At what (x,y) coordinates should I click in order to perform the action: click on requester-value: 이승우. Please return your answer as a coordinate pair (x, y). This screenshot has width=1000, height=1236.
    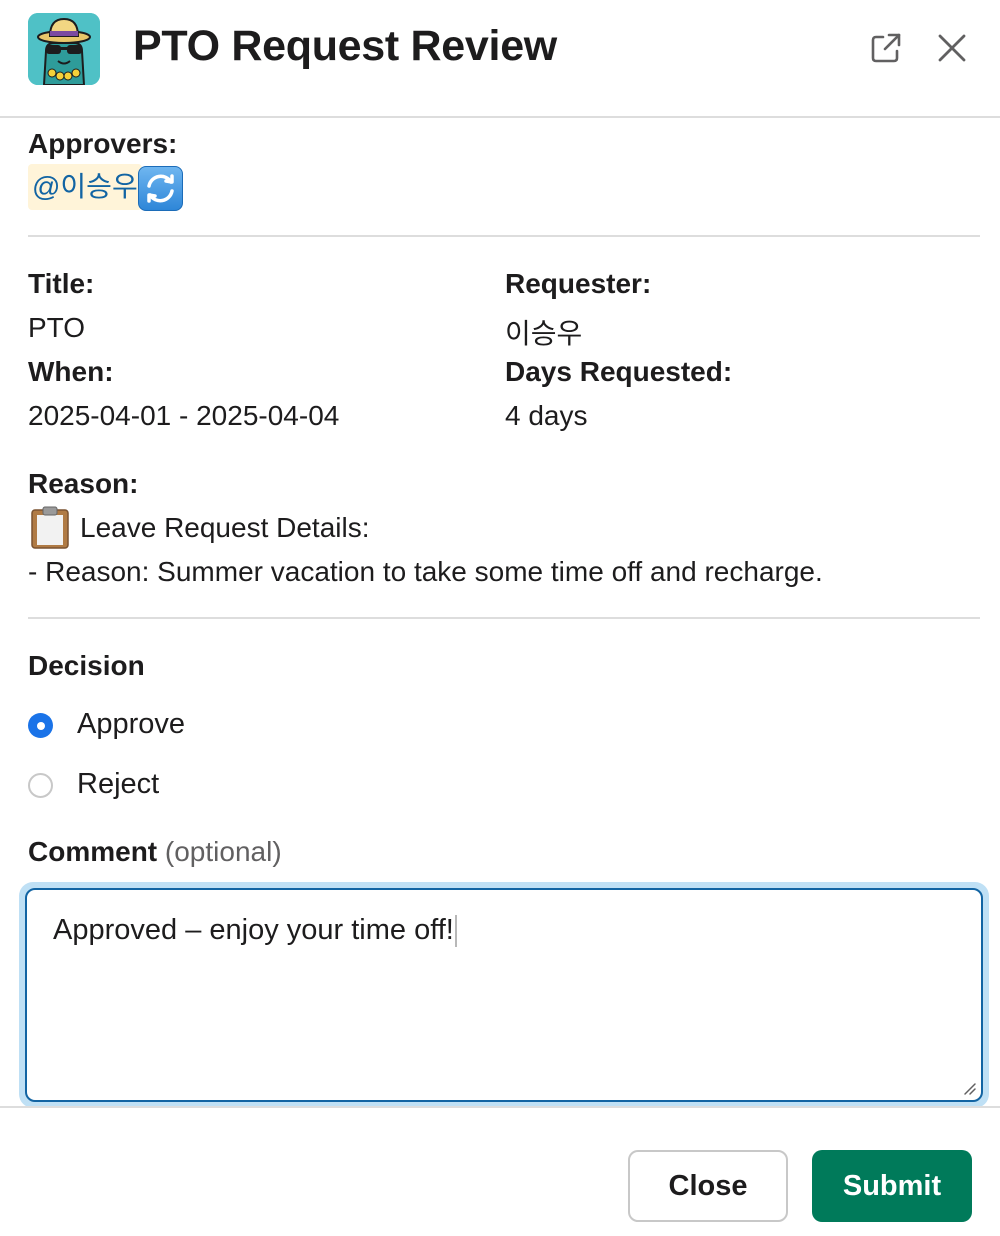
    Looking at the image, I should click on (544, 333).